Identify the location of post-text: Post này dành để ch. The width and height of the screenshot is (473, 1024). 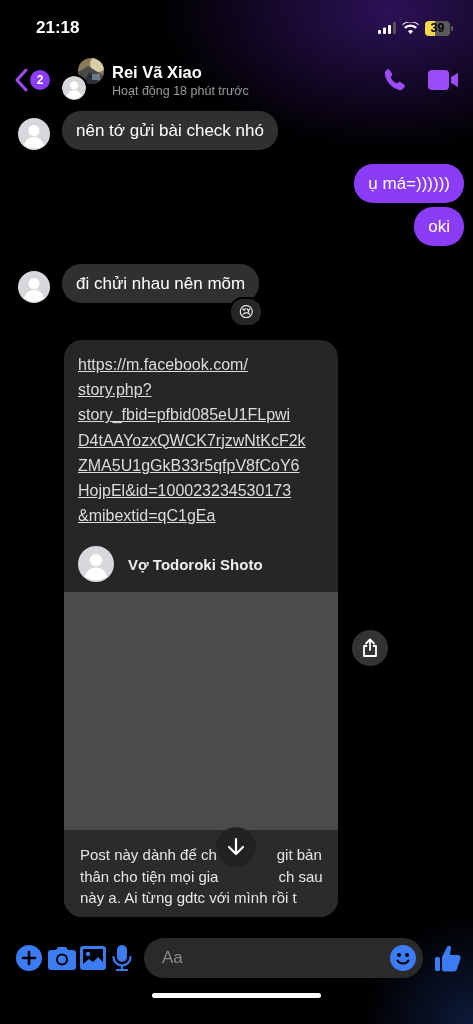
(148, 855).